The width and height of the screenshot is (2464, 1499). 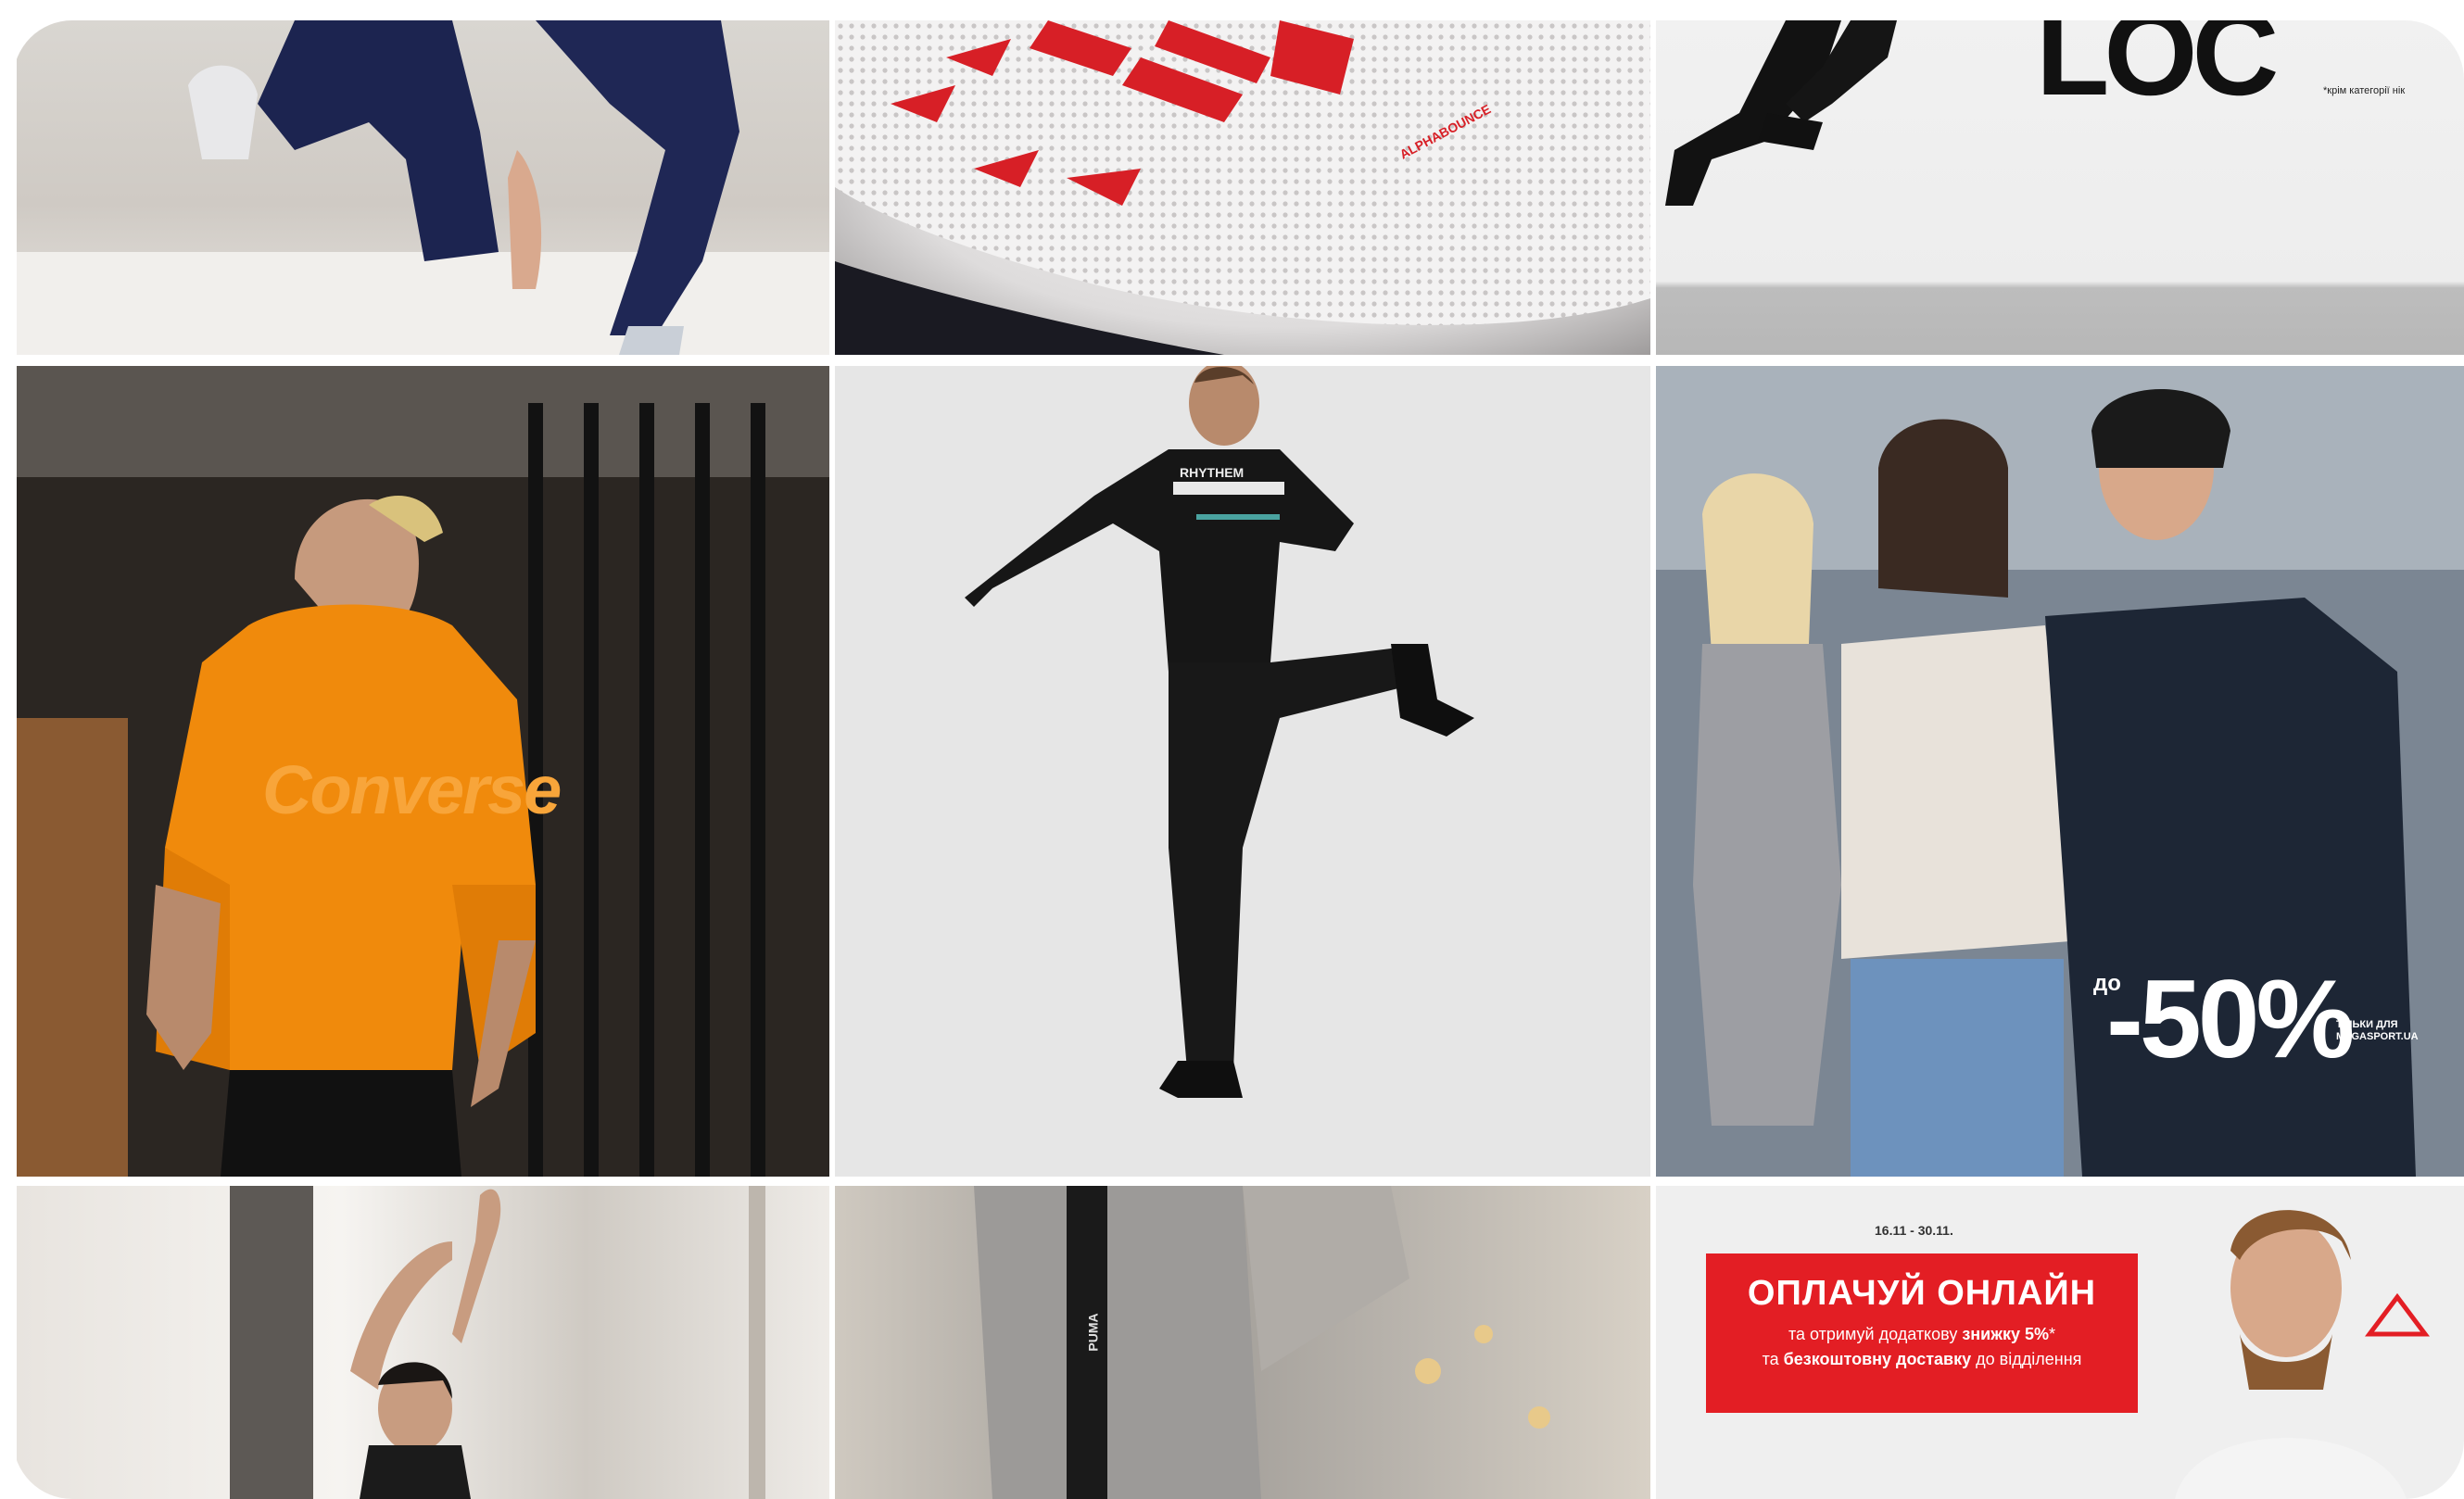 What do you see at coordinates (2230, 1019) in the screenshot?
I see `sale-value: -50%` at bounding box center [2230, 1019].